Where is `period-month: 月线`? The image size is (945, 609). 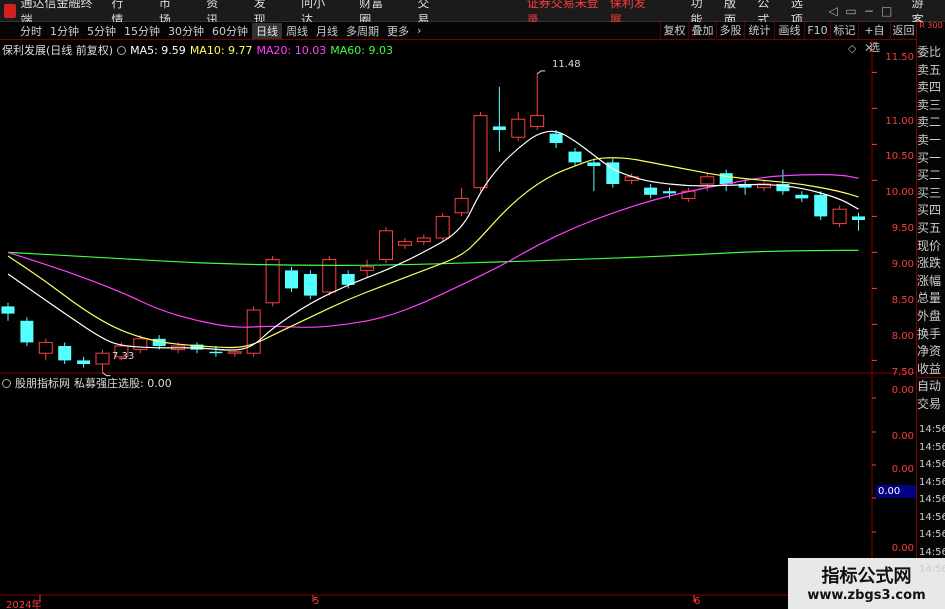 period-month: 月线 is located at coordinates (327, 31).